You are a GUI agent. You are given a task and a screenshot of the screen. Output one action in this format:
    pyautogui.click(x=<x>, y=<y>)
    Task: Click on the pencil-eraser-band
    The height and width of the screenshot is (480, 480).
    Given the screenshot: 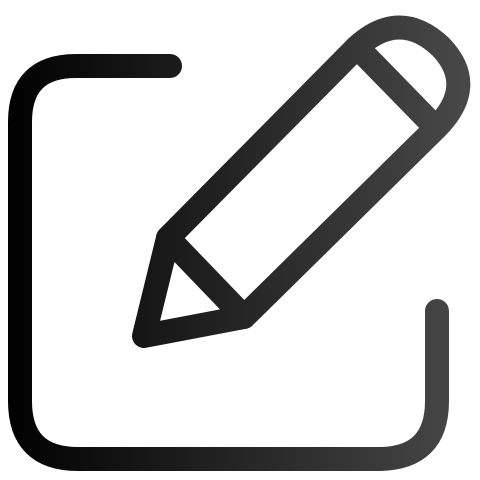 What is the action you would take?
    pyautogui.click(x=396, y=87)
    